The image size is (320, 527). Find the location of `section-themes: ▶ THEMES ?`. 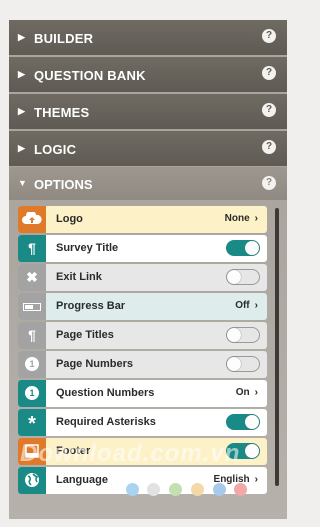

section-themes: ▶ THEMES ? is located at coordinates (148, 111).